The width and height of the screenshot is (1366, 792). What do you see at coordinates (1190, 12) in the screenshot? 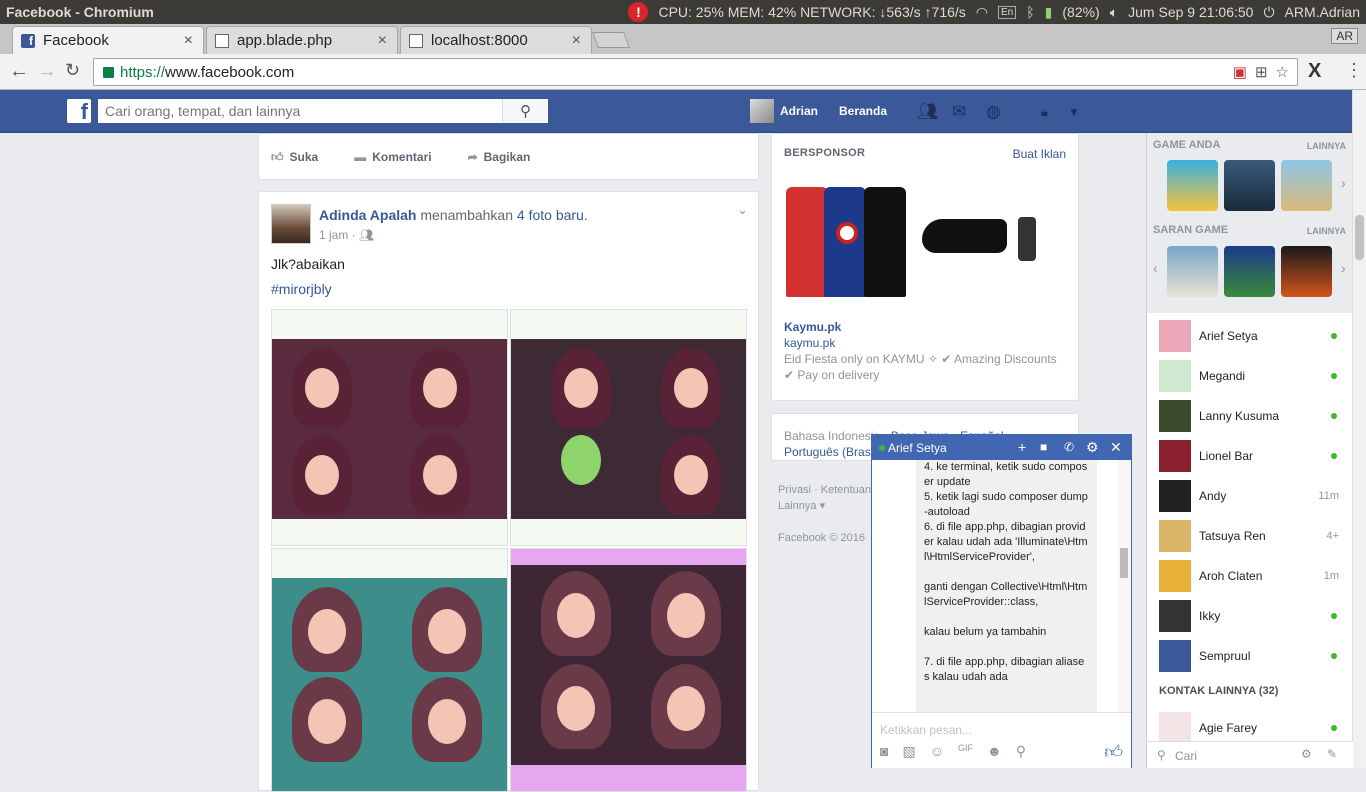
I see `clock: Jum Sep 9 21:06:50` at bounding box center [1190, 12].